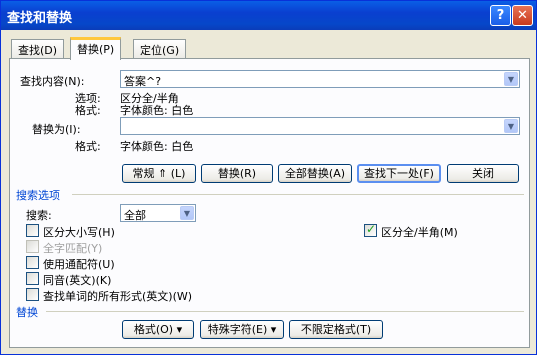 The width and height of the screenshot is (537, 355). Describe the element at coordinates (158, 329) in the screenshot. I see `format-dropdown-button: 格式(O) ▾` at that location.